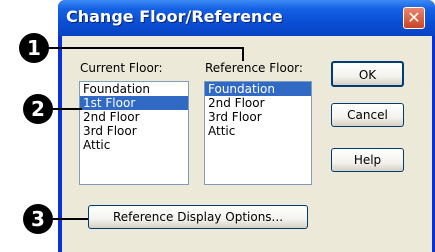  Describe the element at coordinates (134, 89) in the screenshot. I see `current-floor-item-foundation: Foundation` at that location.